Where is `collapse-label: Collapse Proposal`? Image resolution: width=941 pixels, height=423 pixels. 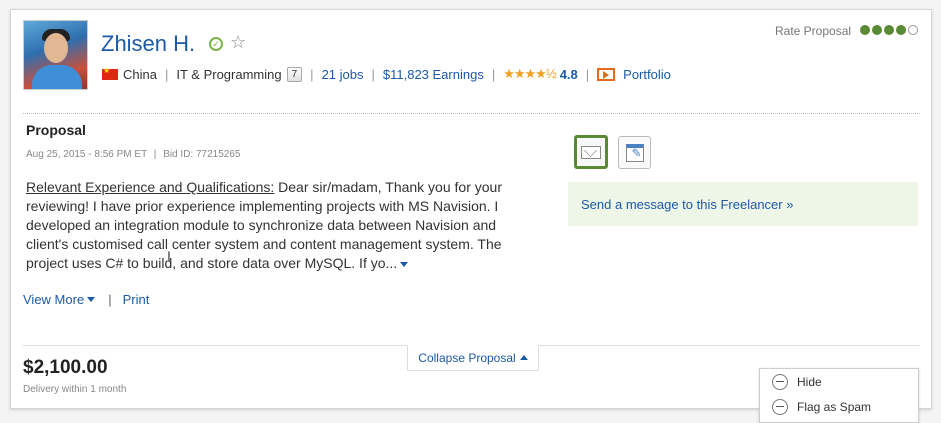 collapse-label: Collapse Proposal is located at coordinates (467, 357).